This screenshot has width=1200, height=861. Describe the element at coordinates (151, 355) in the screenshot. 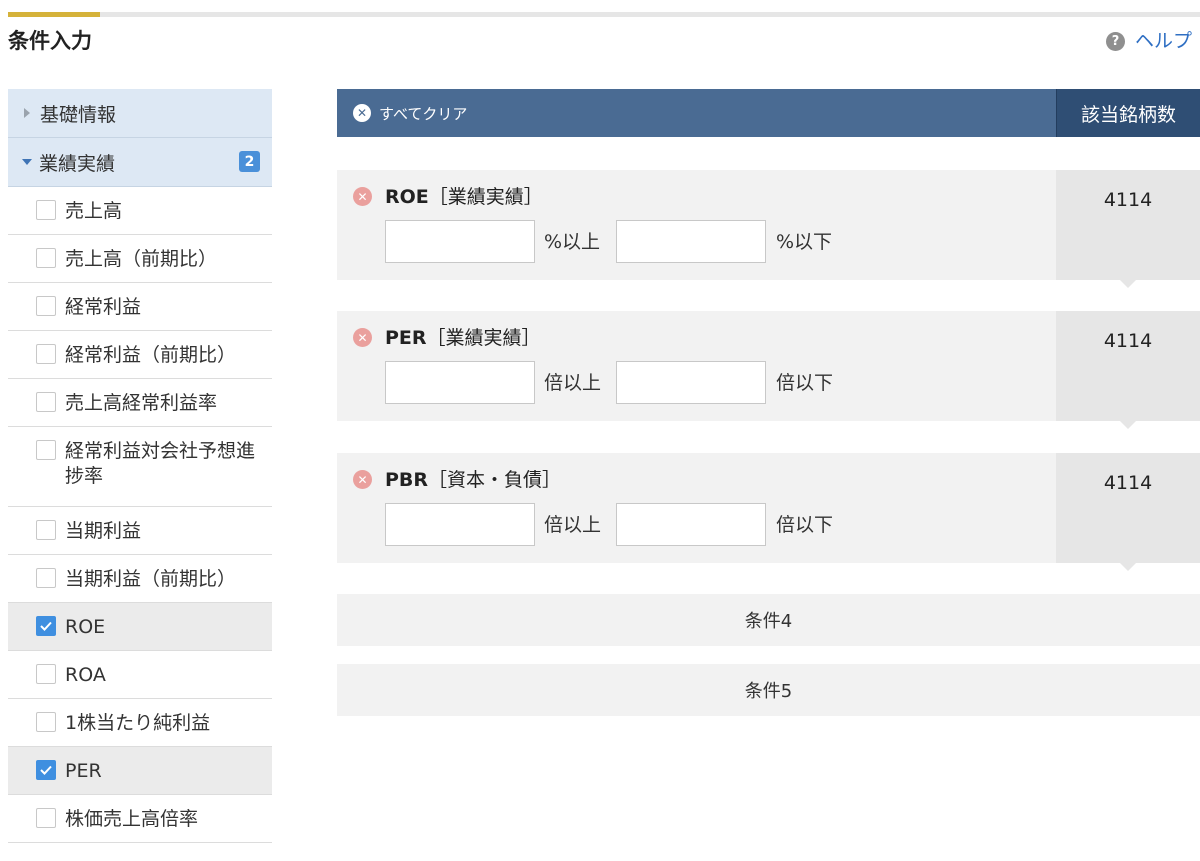

I see `sidebar-item-label: 経常利益（前期比）` at that location.